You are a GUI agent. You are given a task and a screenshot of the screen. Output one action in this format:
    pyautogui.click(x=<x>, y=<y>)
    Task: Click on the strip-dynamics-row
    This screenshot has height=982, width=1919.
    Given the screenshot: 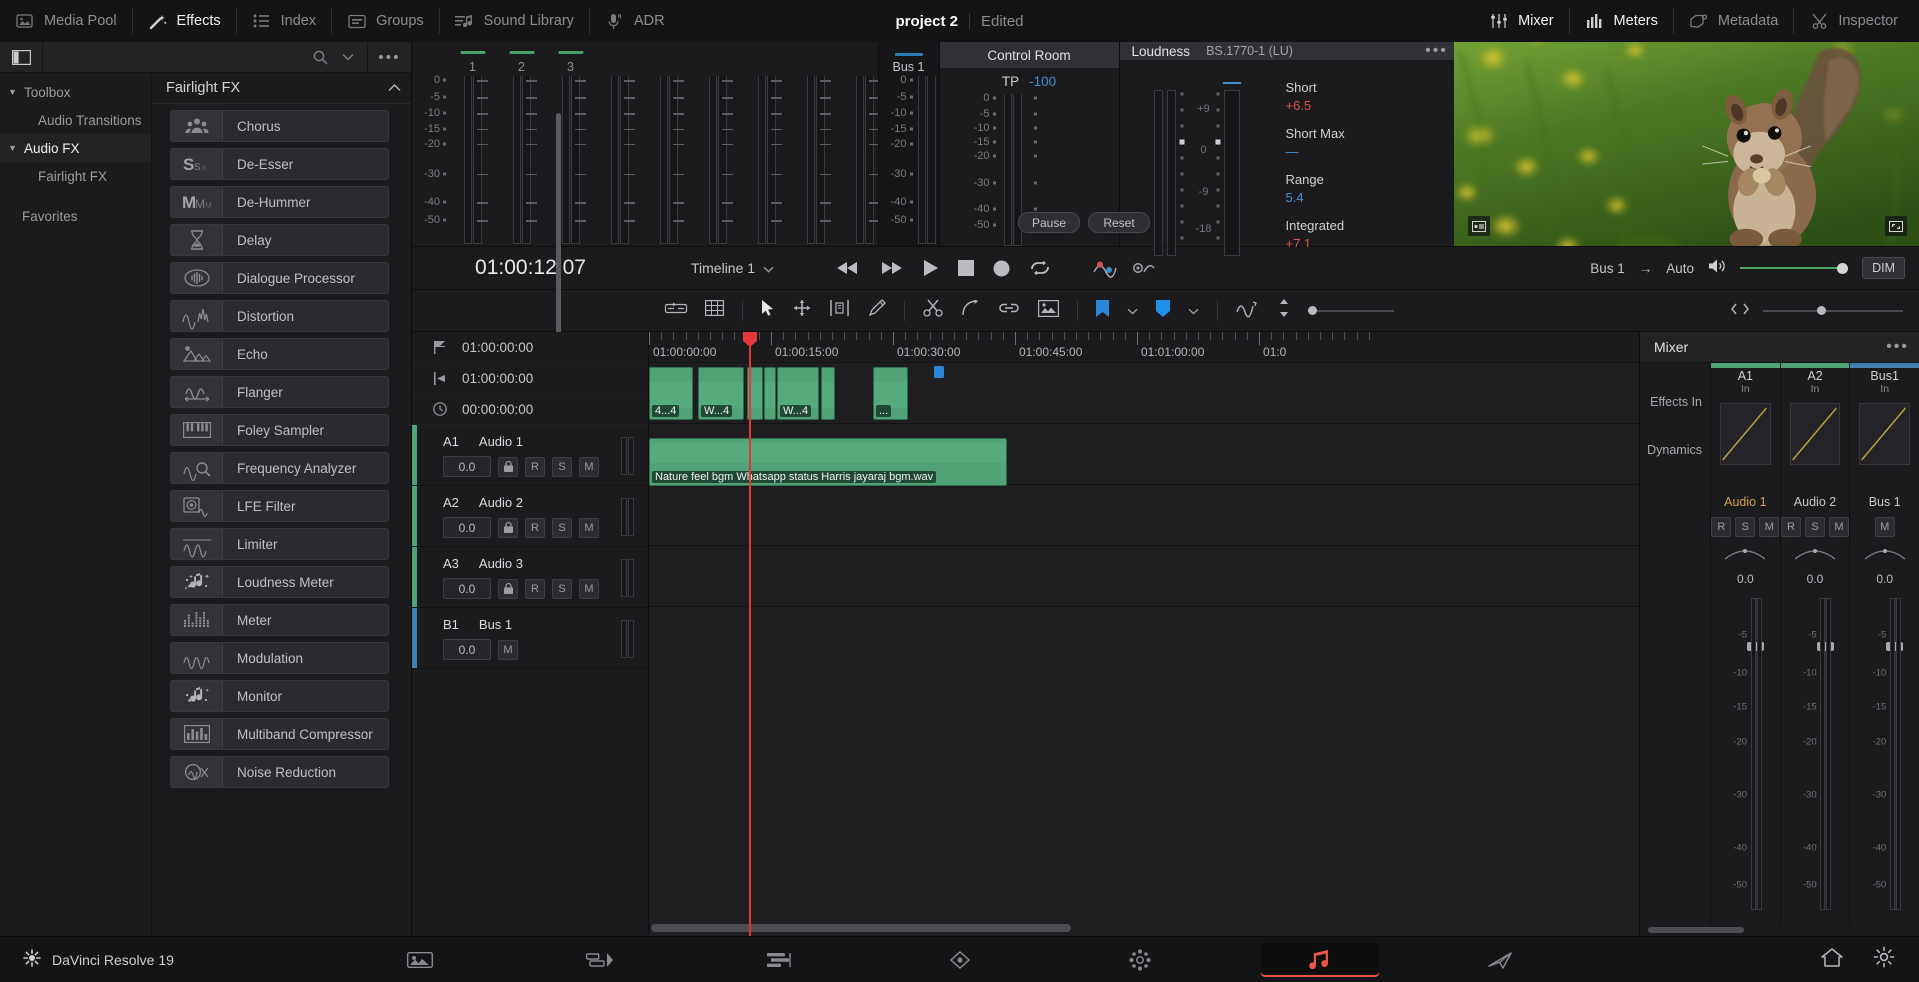 What is the action you would take?
    pyautogui.click(x=1815, y=477)
    